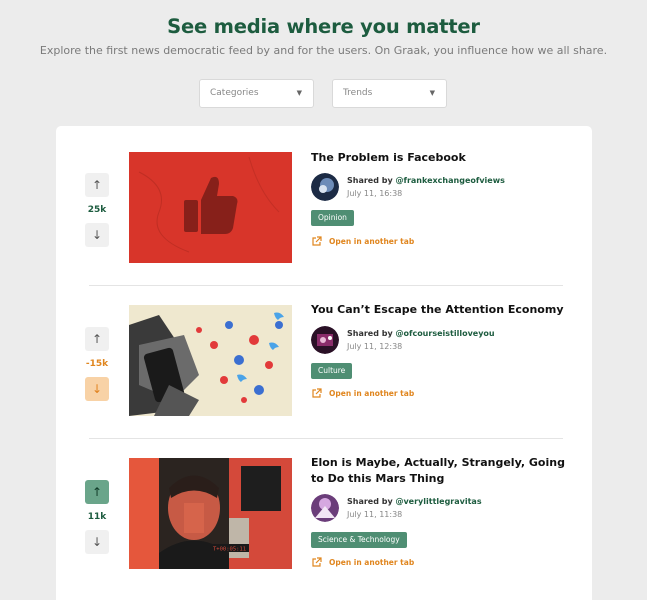  I want to click on post-title: The Problem is Facebook, so click(446, 158).